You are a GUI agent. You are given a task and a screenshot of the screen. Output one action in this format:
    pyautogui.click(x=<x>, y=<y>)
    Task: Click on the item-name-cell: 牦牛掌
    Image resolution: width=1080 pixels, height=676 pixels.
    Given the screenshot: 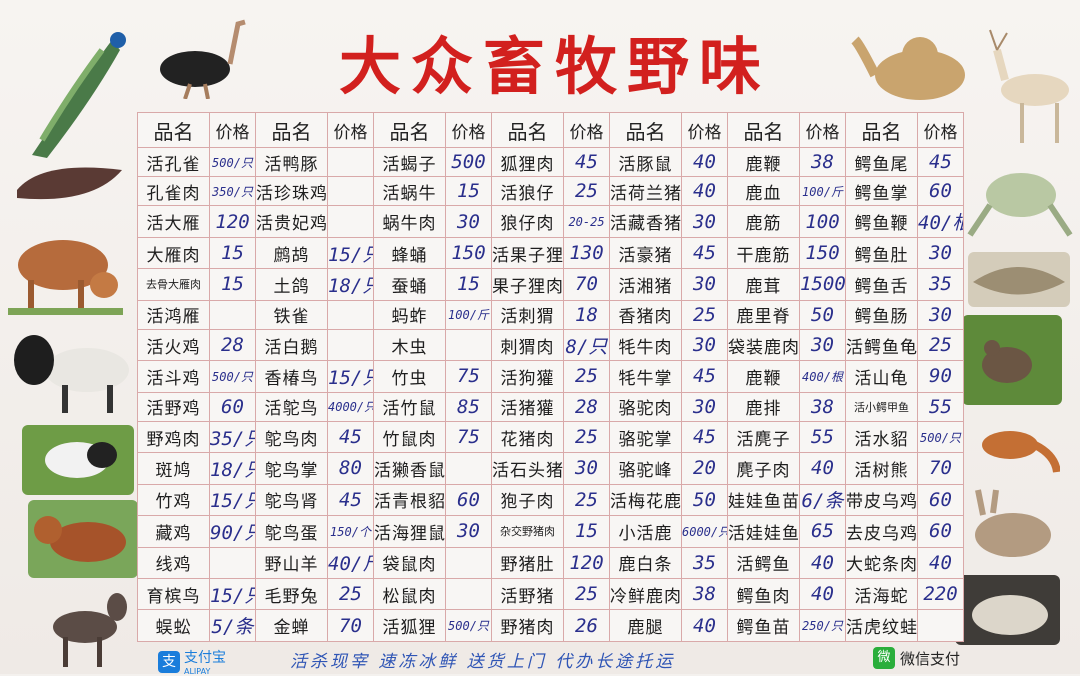 What is the action you would take?
    pyautogui.click(x=645, y=376)
    